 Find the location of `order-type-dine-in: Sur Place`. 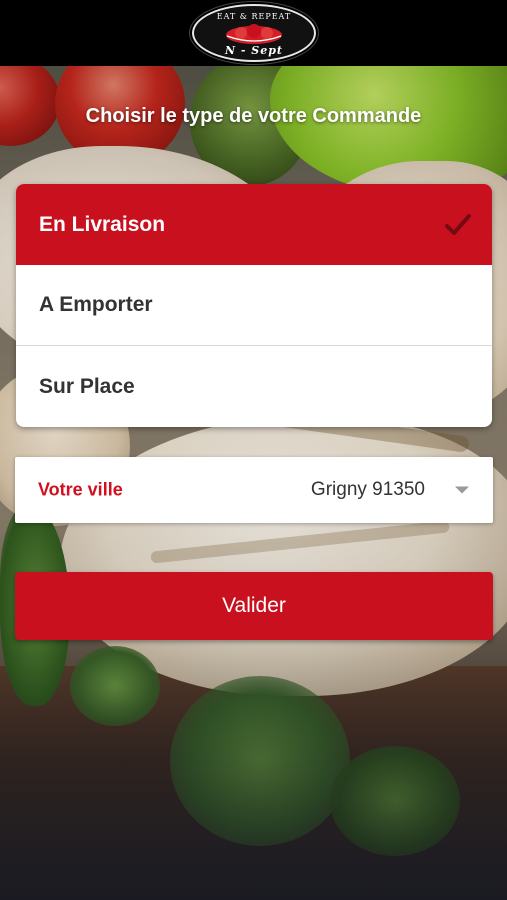

order-type-dine-in: Sur Place is located at coordinates (254, 386).